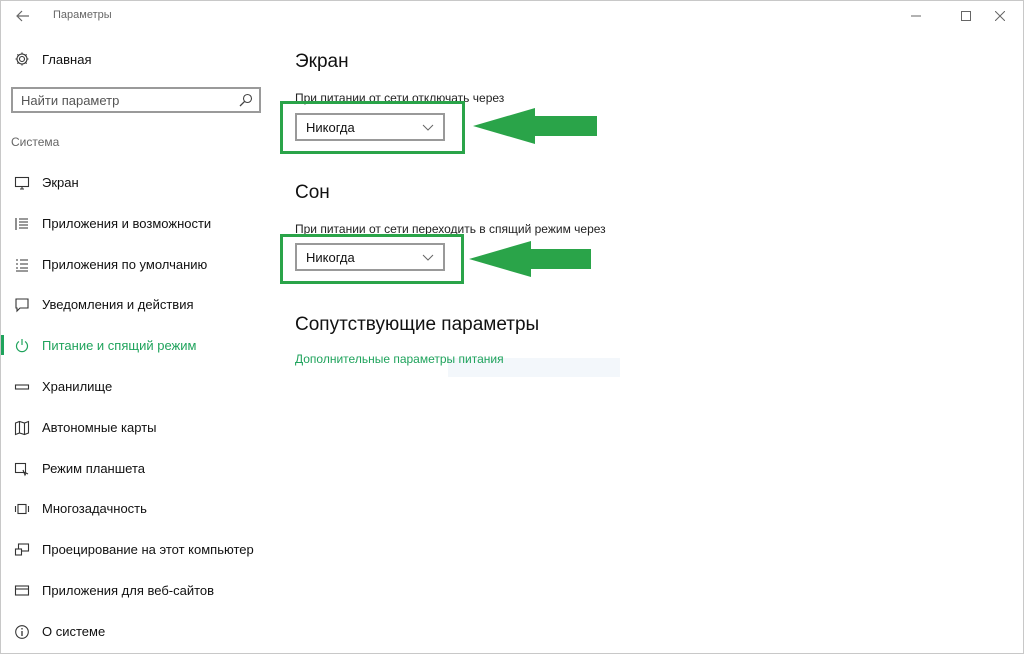 The width and height of the screenshot is (1024, 654). What do you see at coordinates (127, 223) in the screenshot?
I see `sidebar-item-label: Приложения и возможности` at bounding box center [127, 223].